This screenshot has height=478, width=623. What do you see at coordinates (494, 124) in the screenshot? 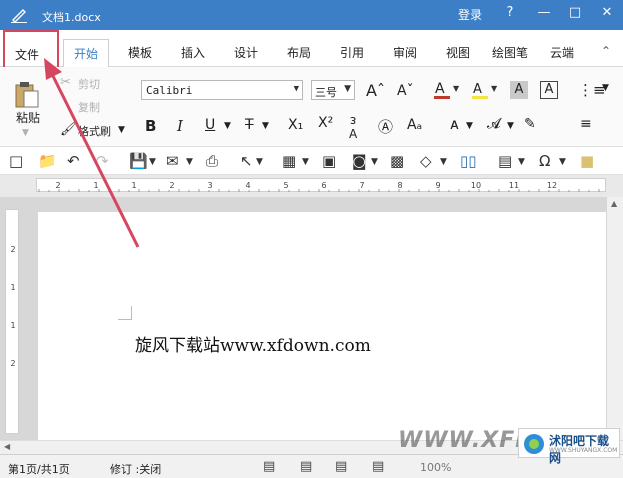
I see `text-effect-icon: 𝓐` at bounding box center [494, 124].